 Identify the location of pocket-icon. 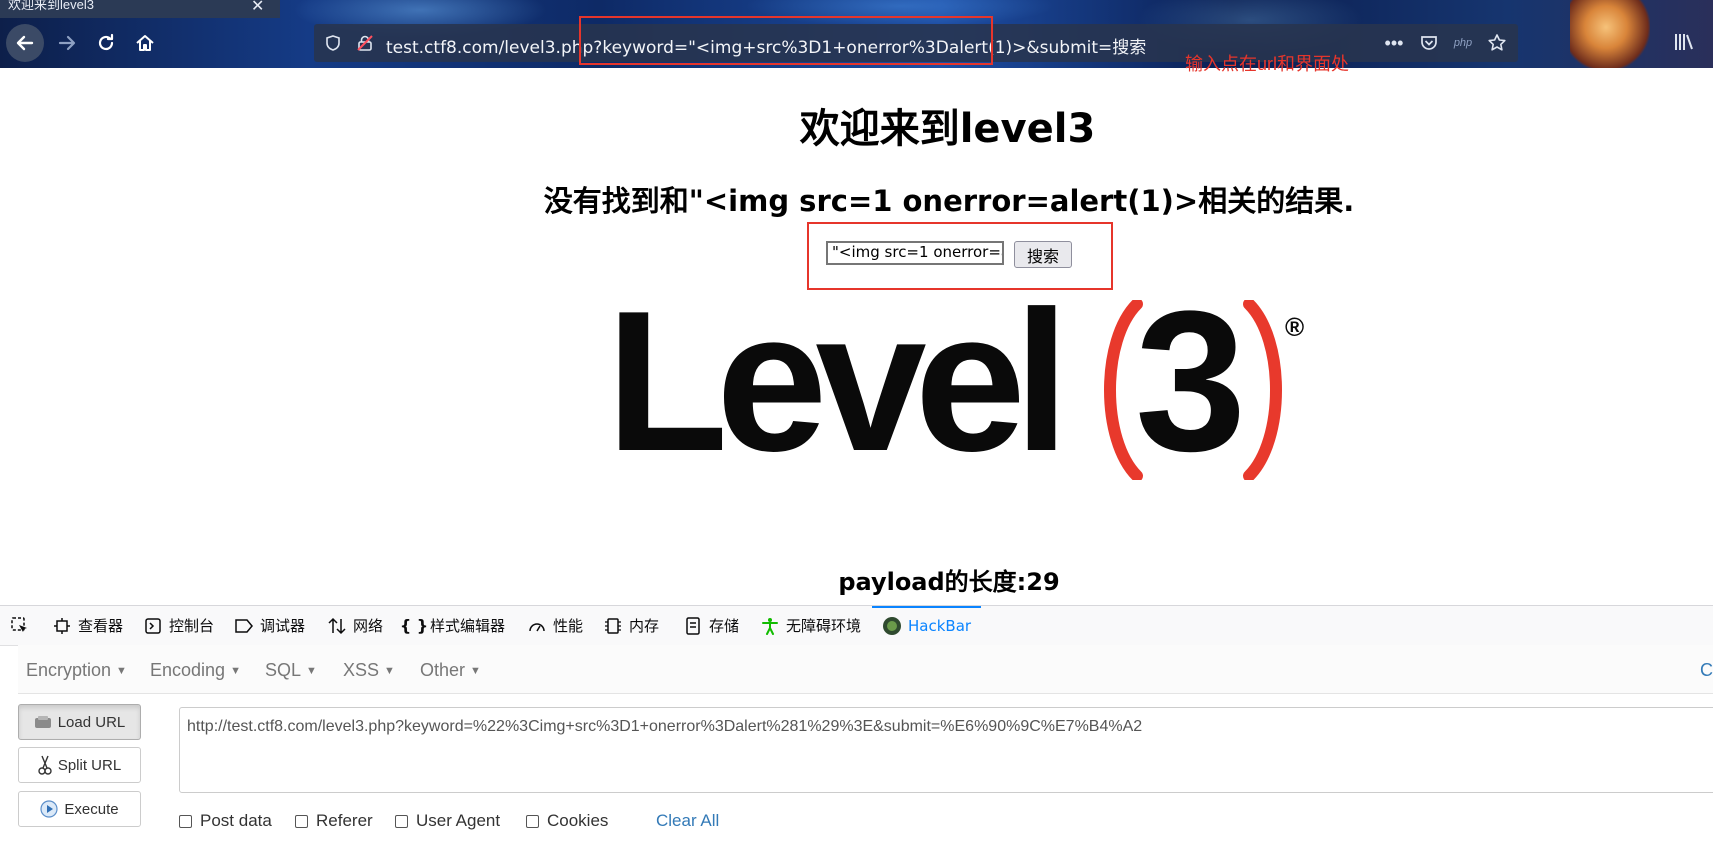
(1429, 43).